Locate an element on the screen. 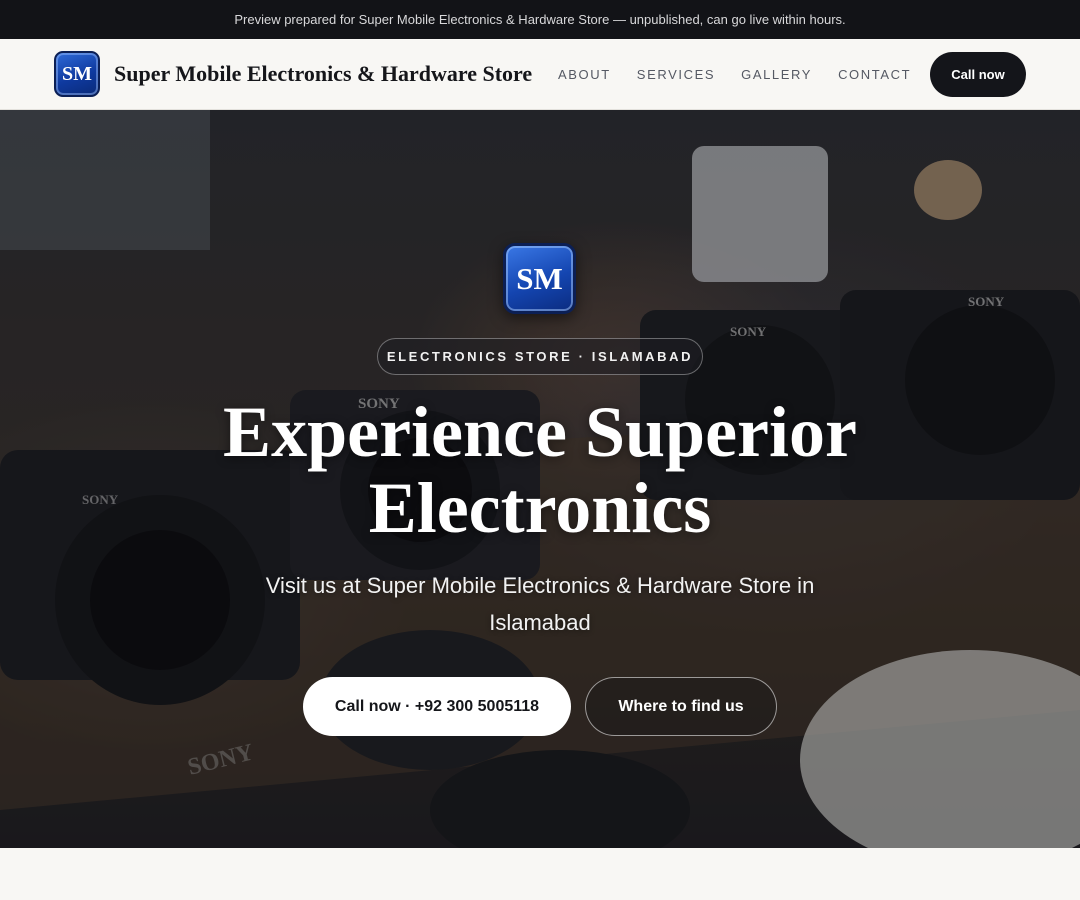 This screenshot has width=1080, height=900. next-section is located at coordinates (540, 874).